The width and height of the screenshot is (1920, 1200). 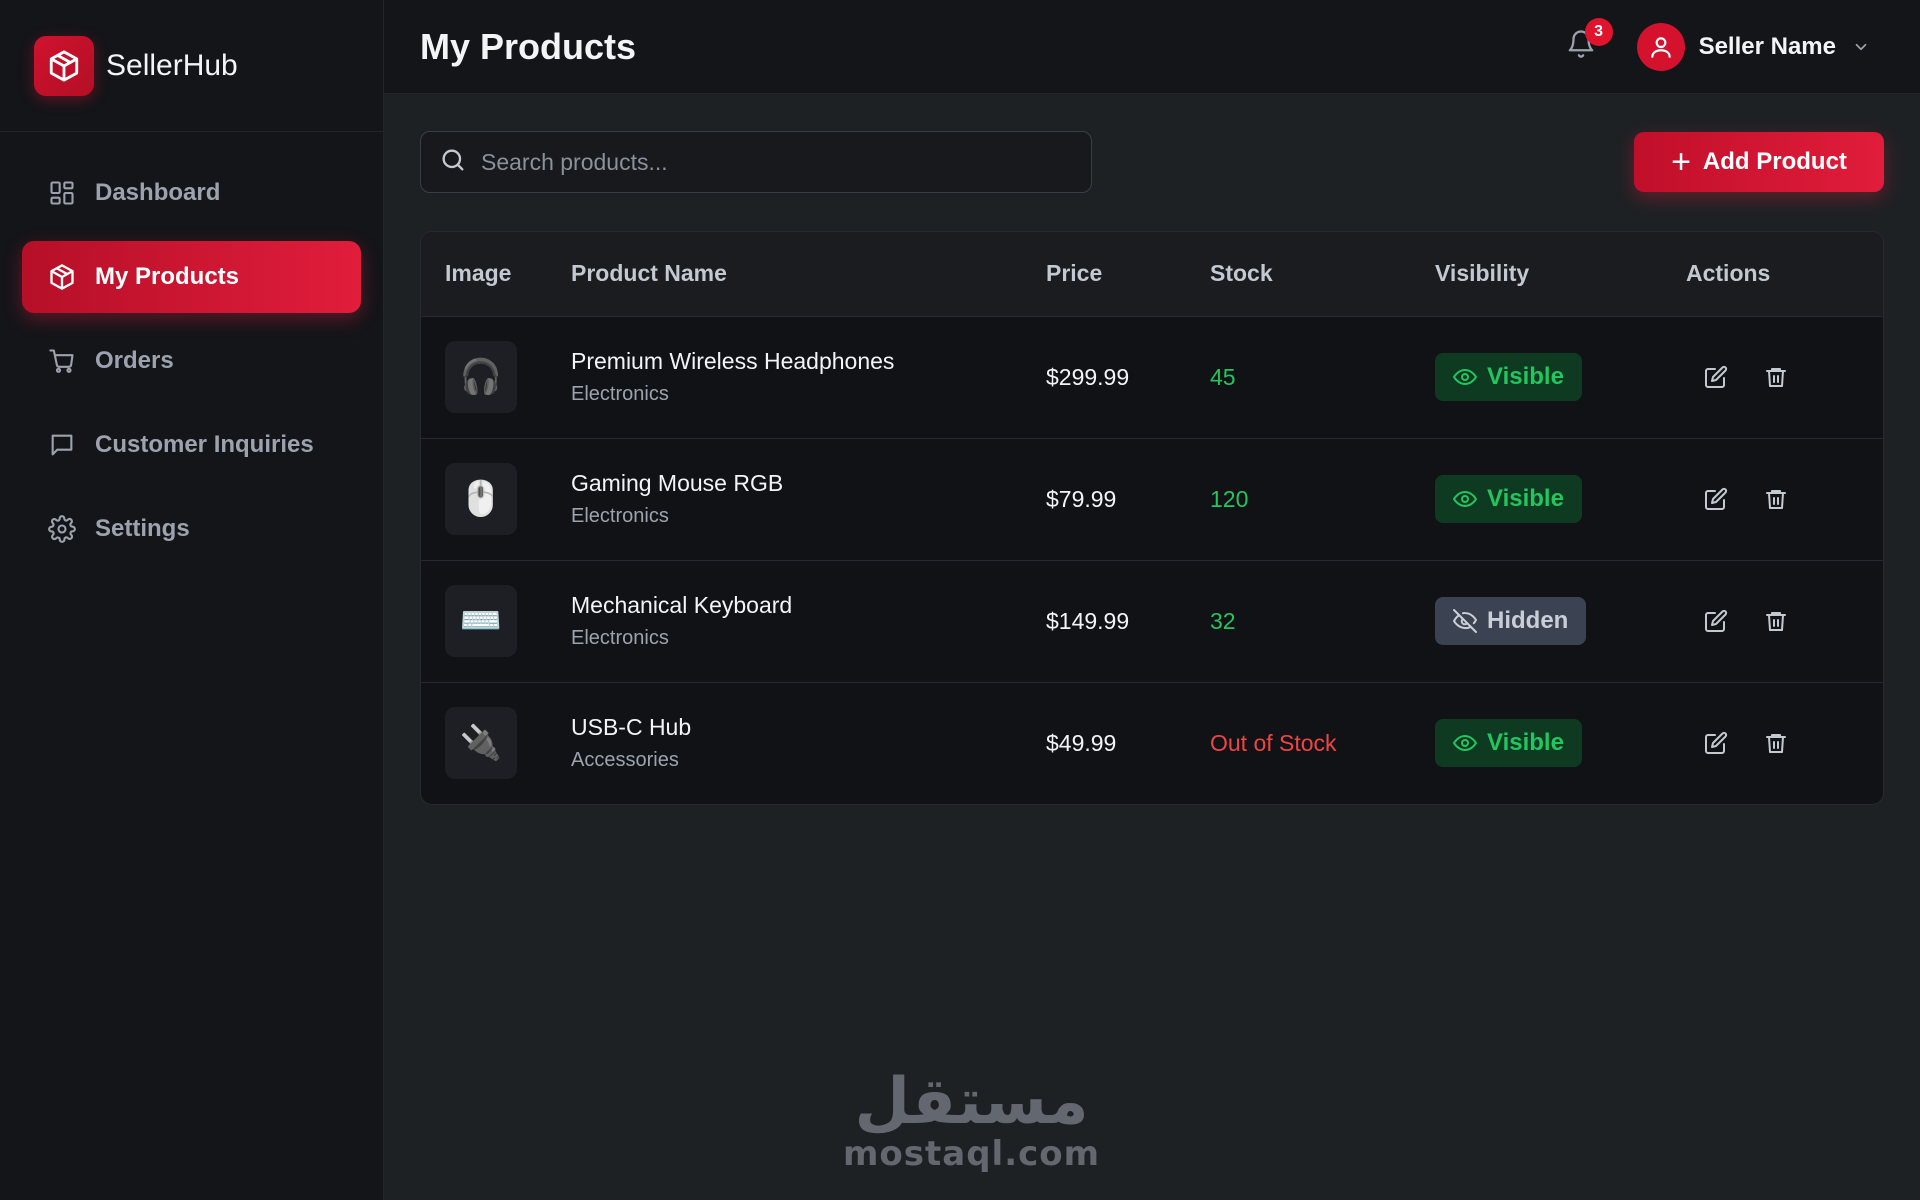 What do you see at coordinates (1482, 273) in the screenshot?
I see `column-header-visibility: Visibility` at bounding box center [1482, 273].